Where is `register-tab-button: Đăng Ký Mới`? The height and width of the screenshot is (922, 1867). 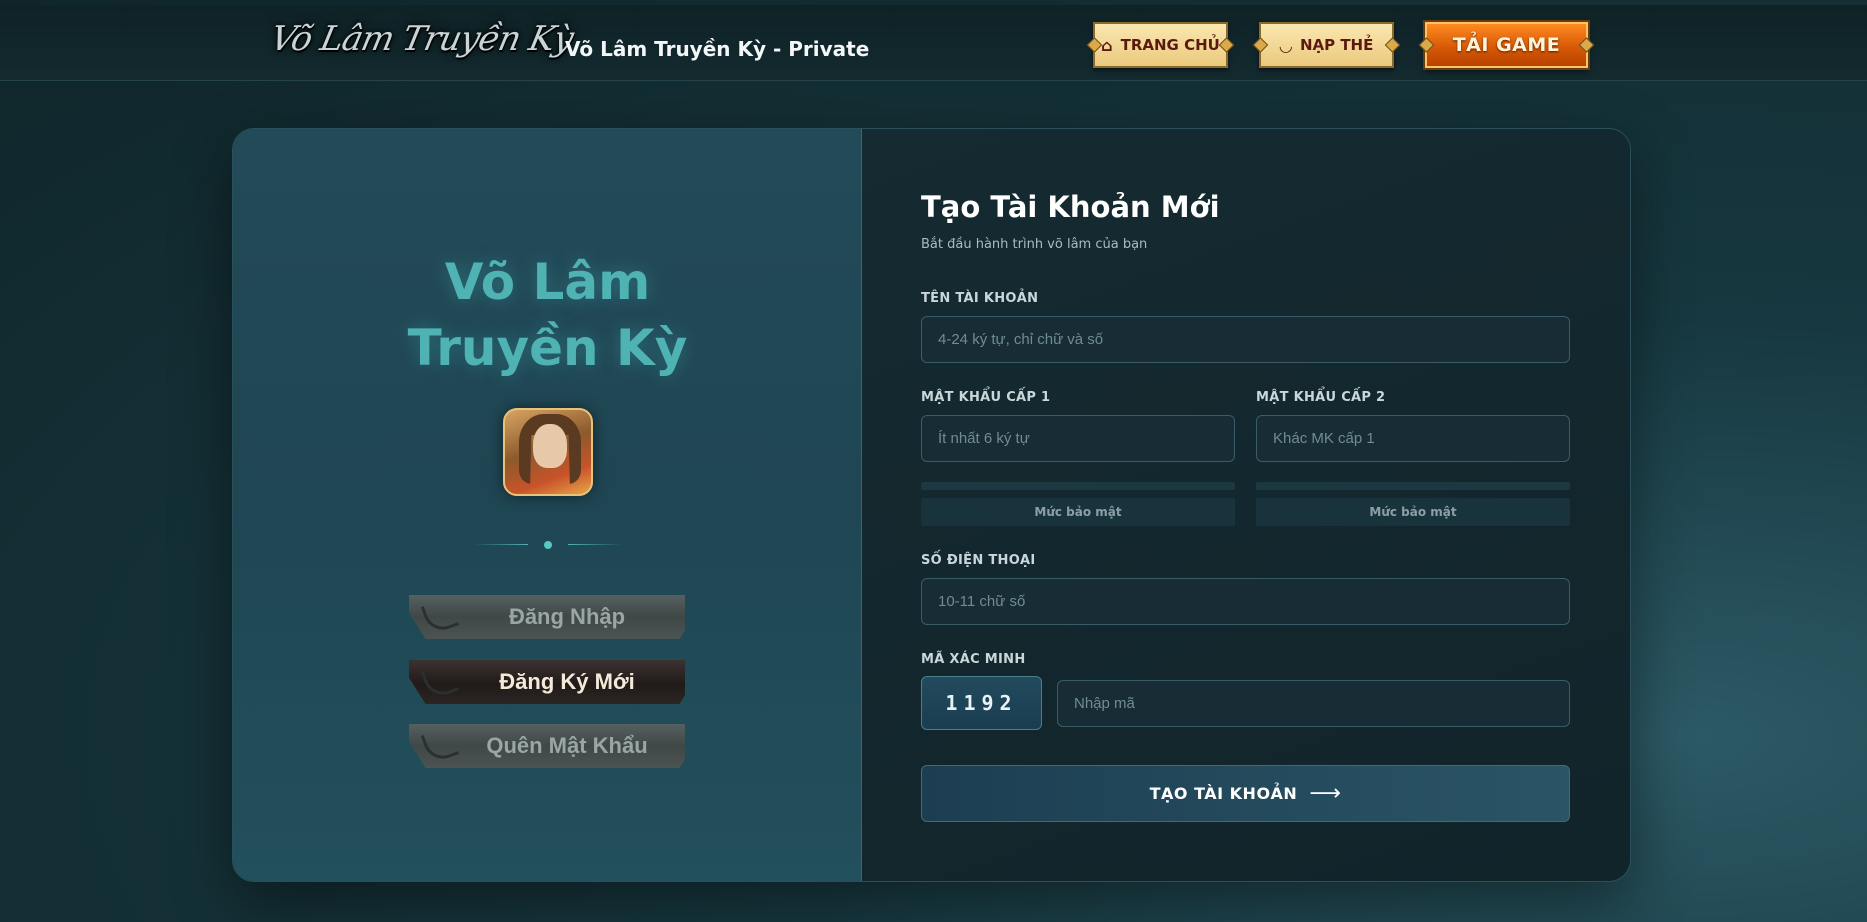 register-tab-button: Đăng Ký Mới is located at coordinates (547, 682).